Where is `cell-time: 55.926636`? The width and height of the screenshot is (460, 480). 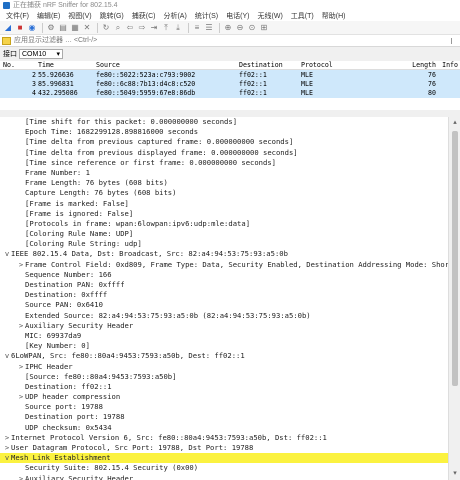 cell-time: 55.926636 is located at coordinates (56, 74).